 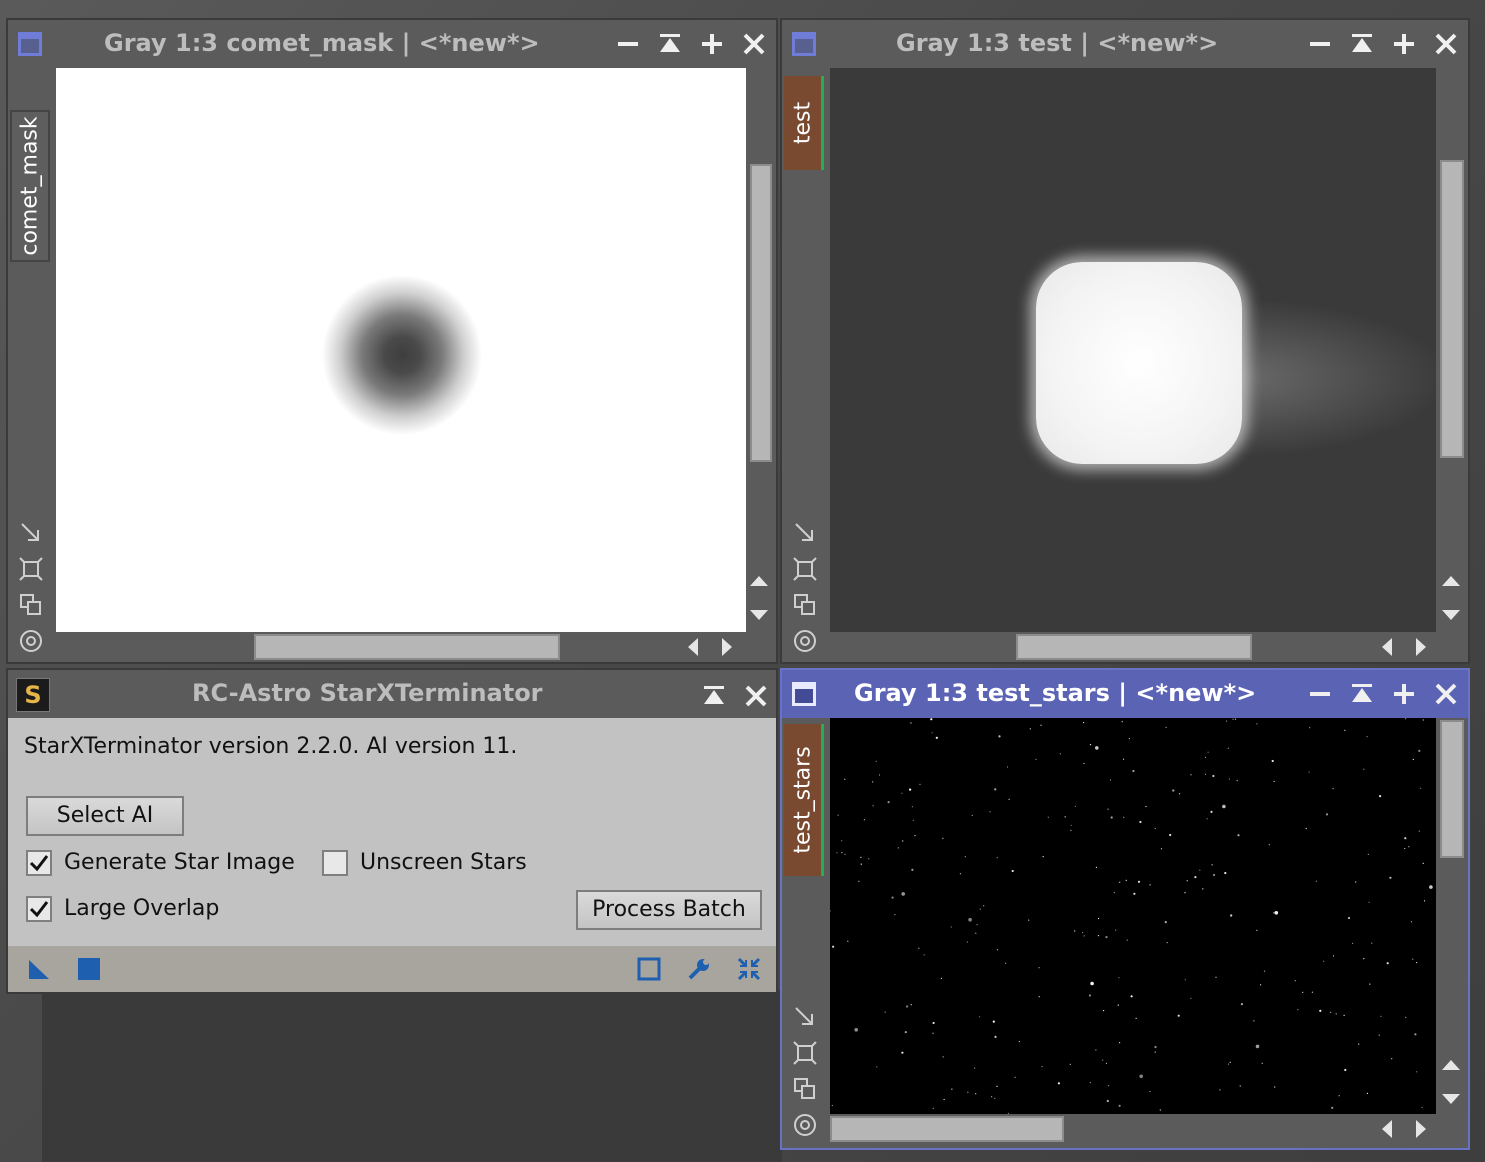 What do you see at coordinates (335, 863) in the screenshot?
I see `unscreen-stars-checkbox` at bounding box center [335, 863].